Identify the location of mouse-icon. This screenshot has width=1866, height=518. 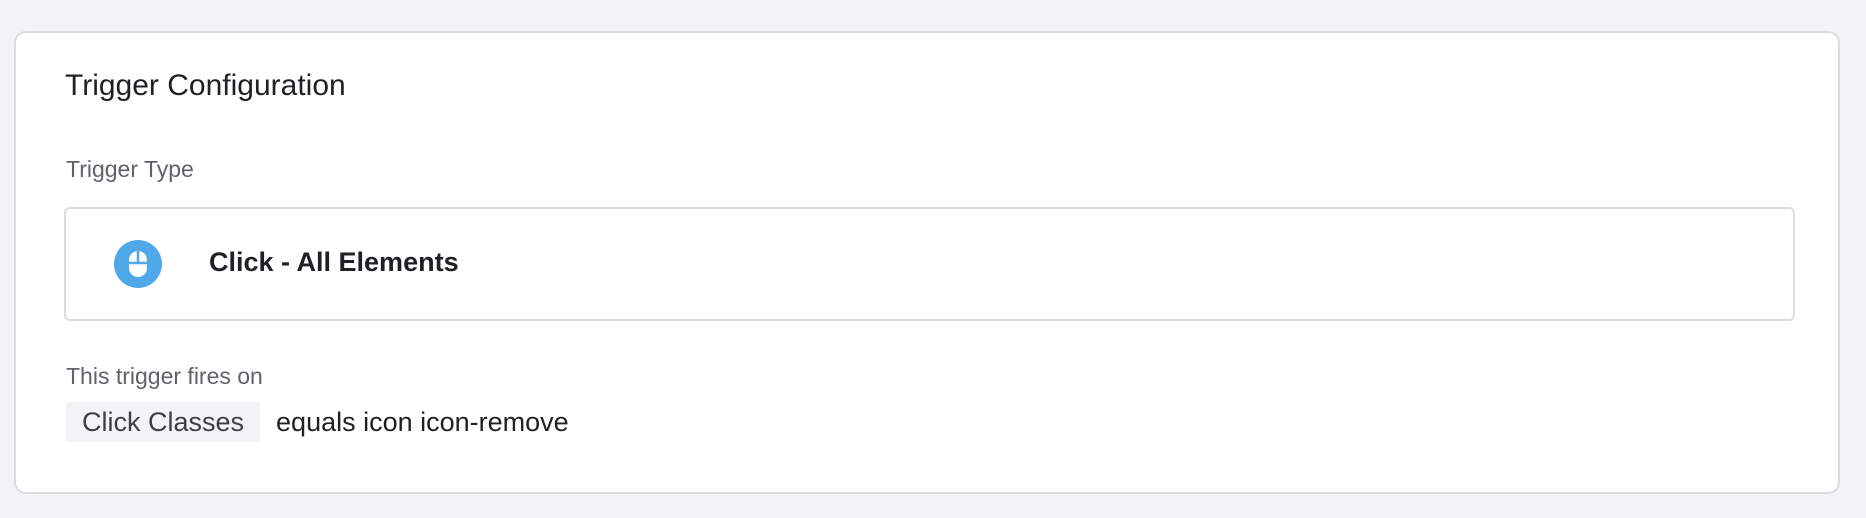
(138, 264).